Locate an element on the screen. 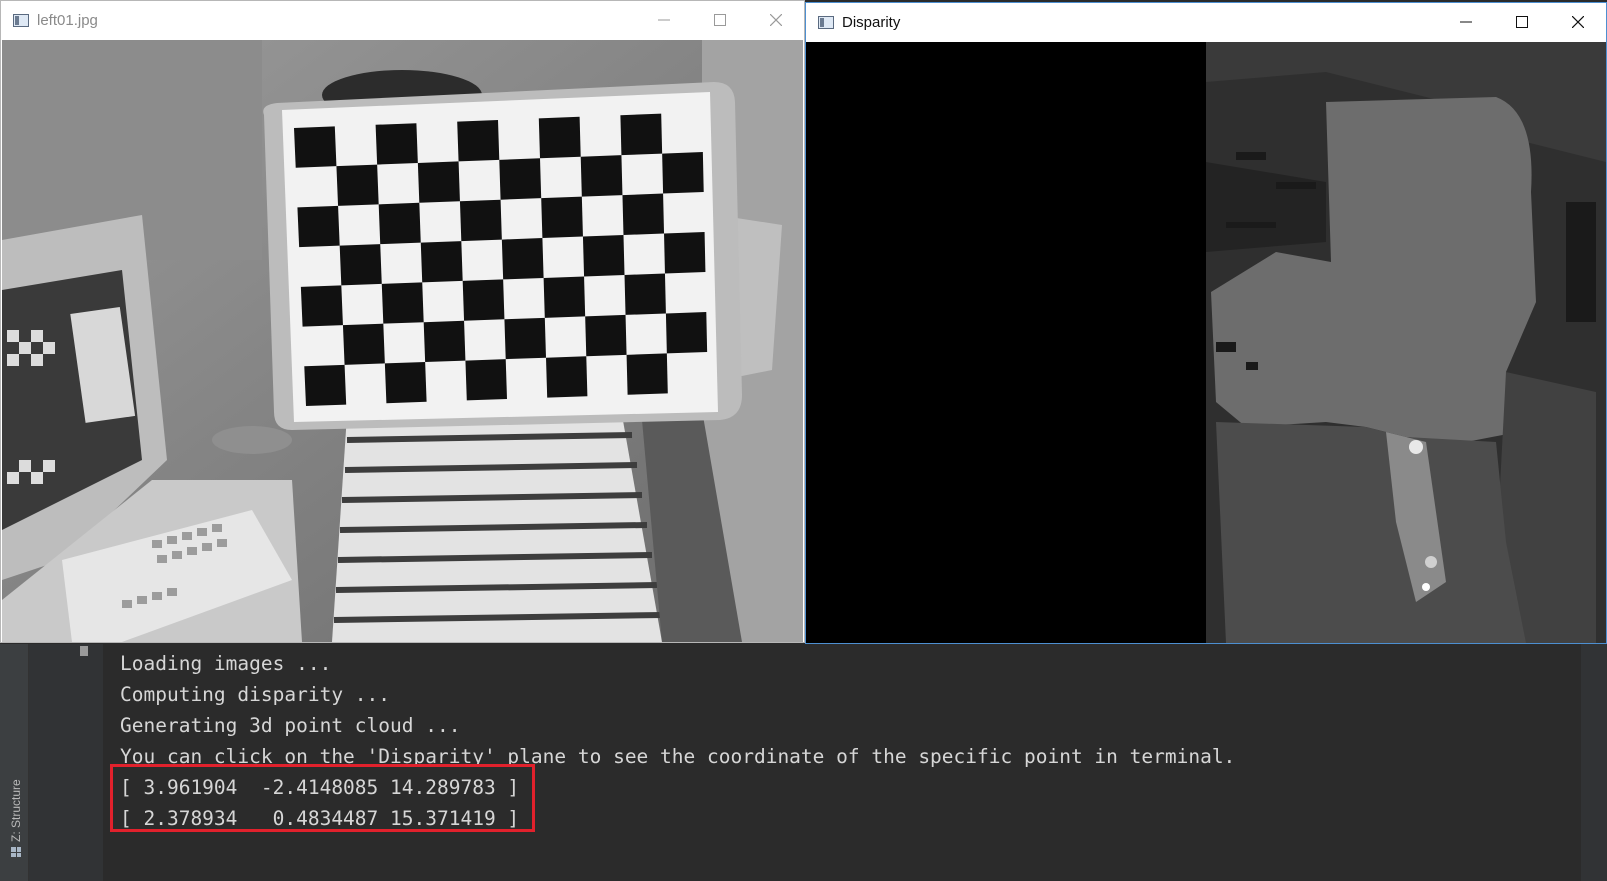  scroll-marker is located at coordinates (84, 651).